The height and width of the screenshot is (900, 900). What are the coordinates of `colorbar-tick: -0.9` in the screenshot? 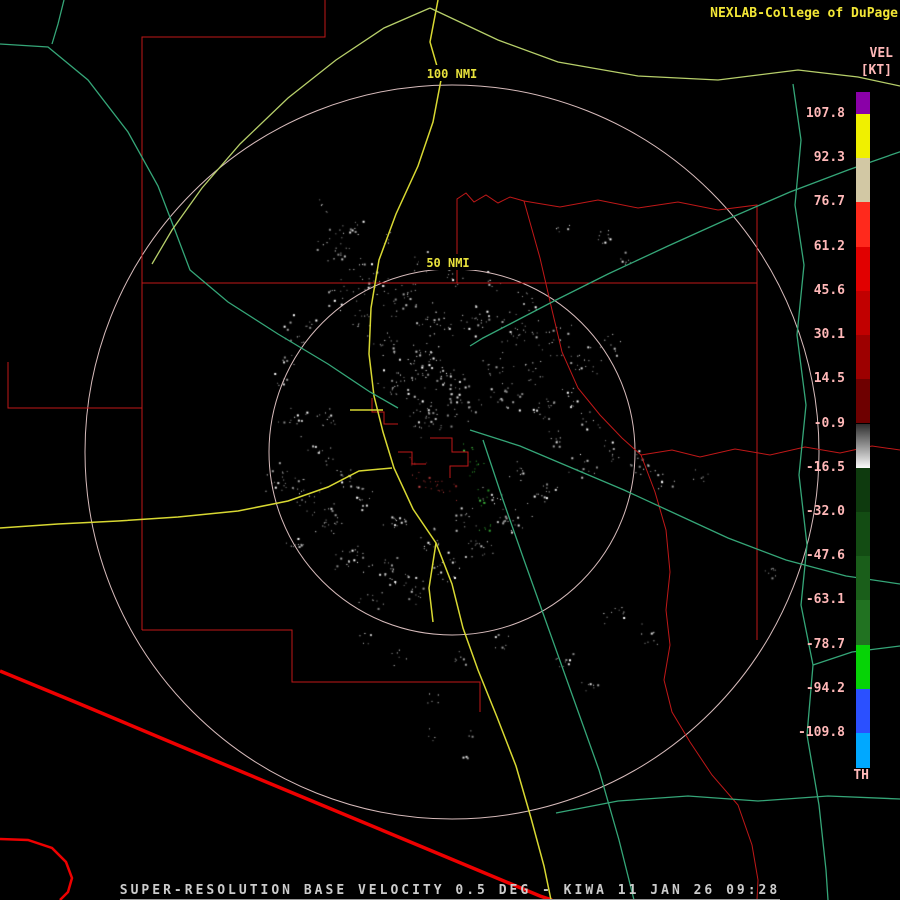 It's located at (829, 423).